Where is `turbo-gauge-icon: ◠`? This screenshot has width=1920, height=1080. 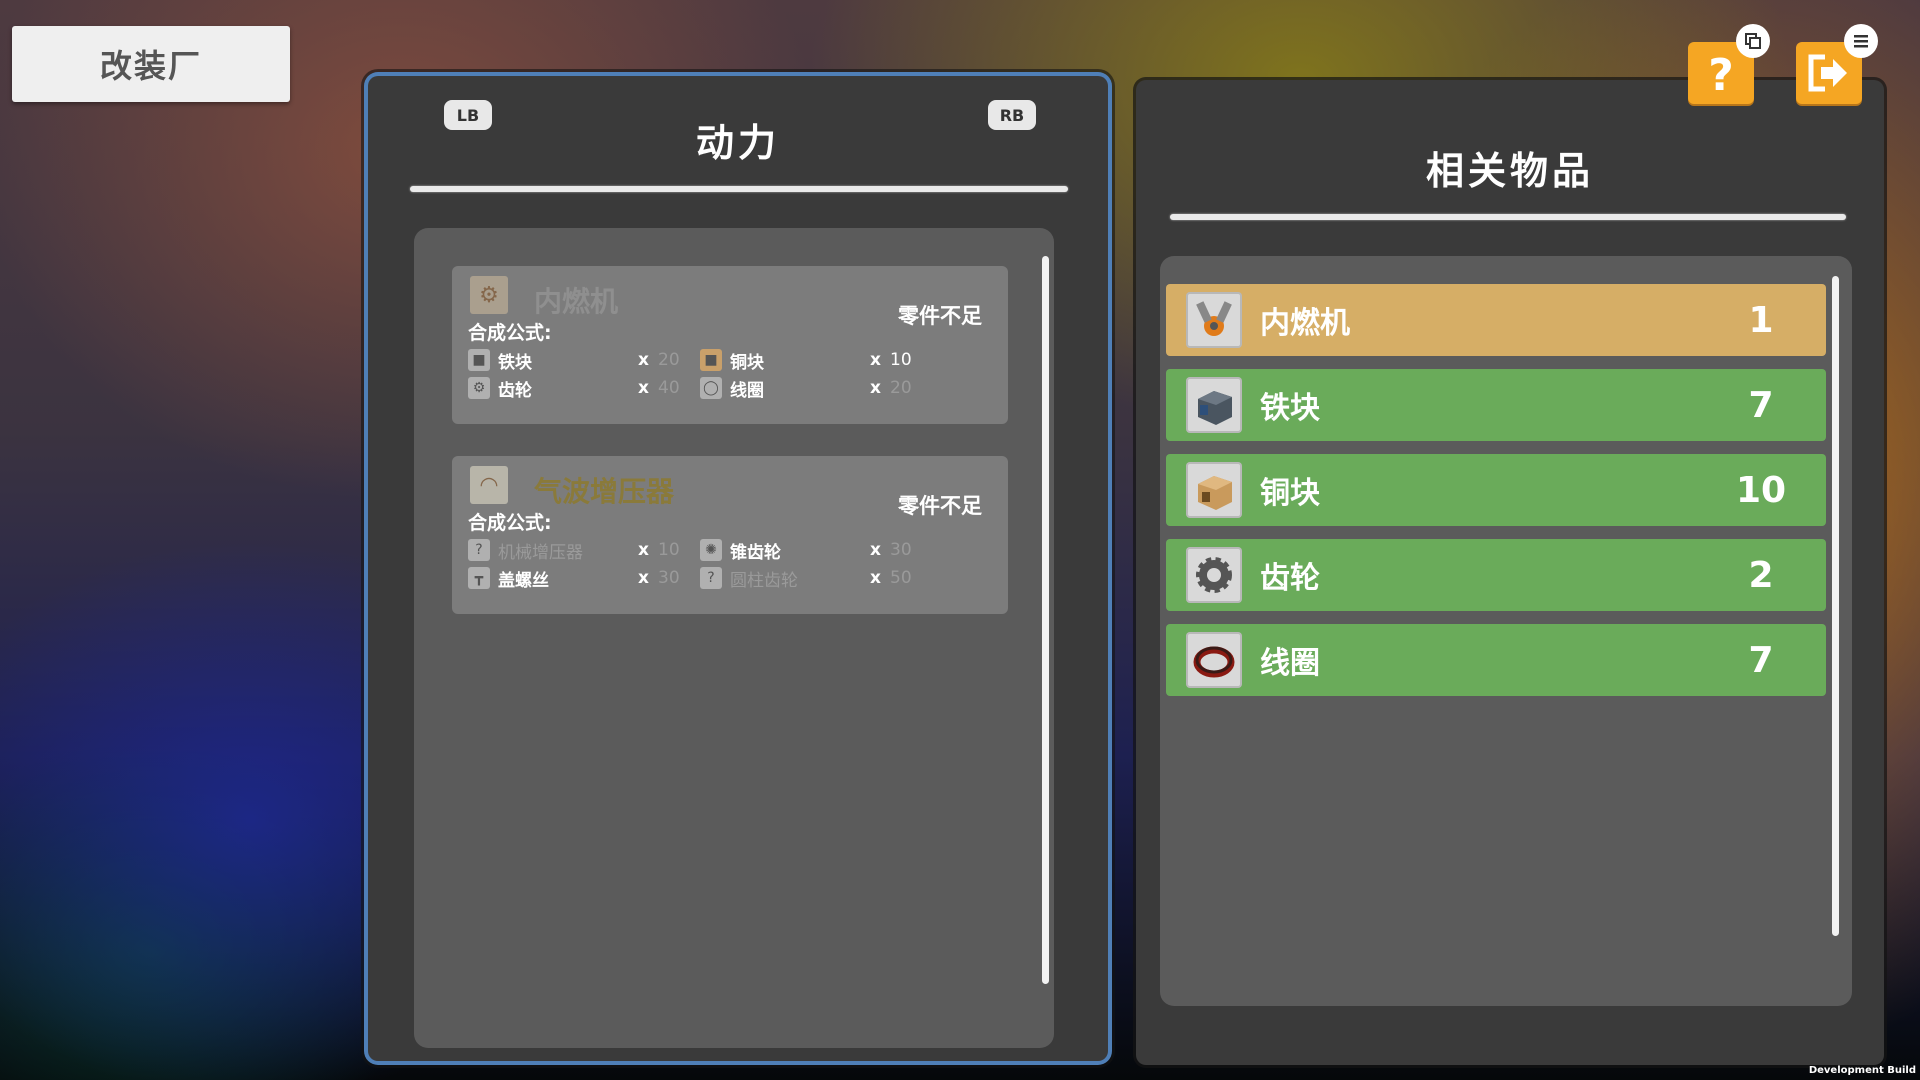 turbo-gauge-icon: ◠ is located at coordinates (489, 485).